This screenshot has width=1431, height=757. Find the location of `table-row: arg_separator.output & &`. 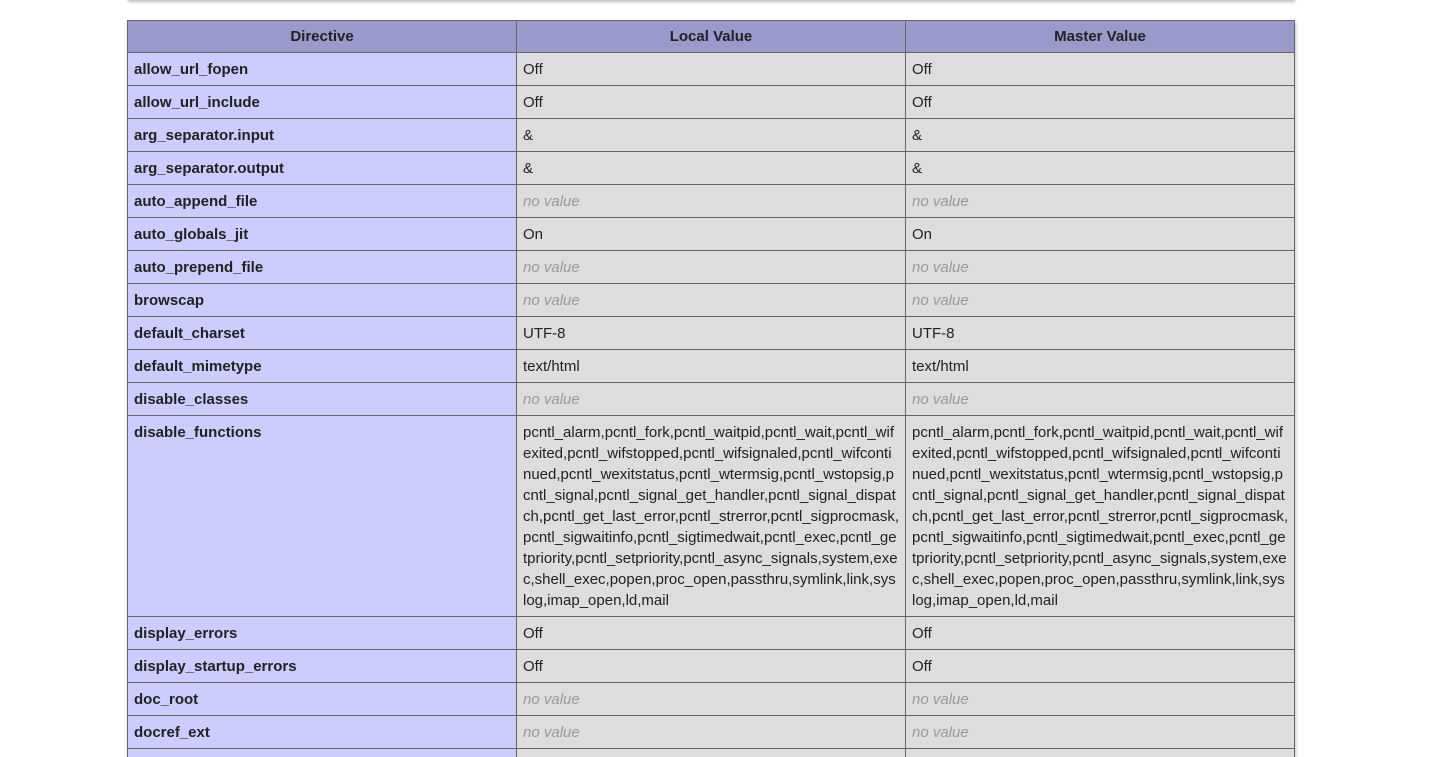

table-row: arg_separator.output & & is located at coordinates (711, 168).